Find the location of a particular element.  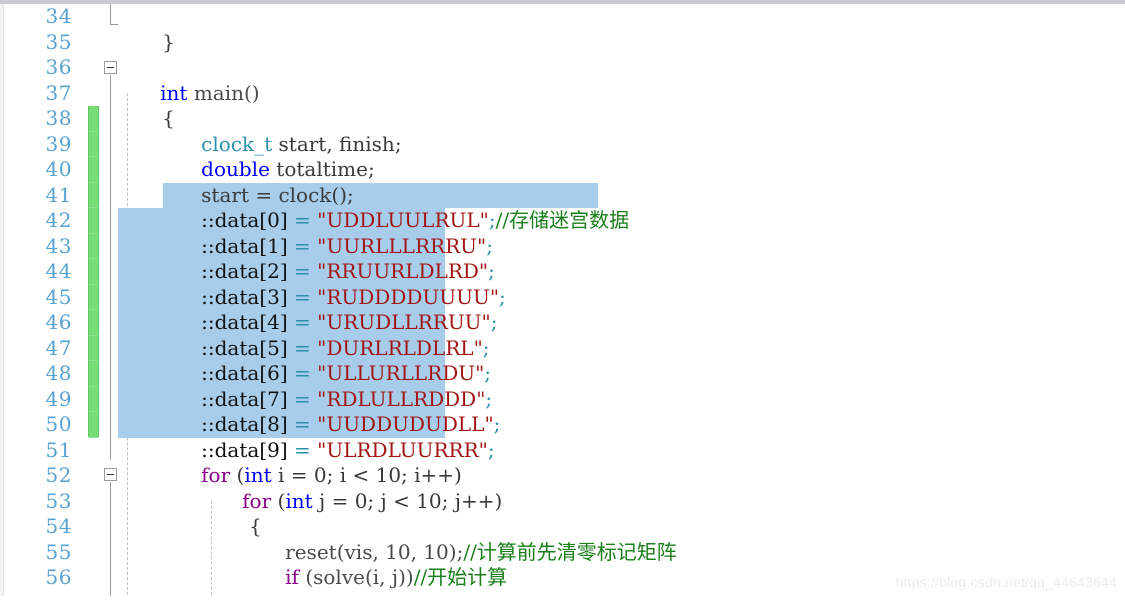

line-number: 55 is located at coordinates (58, 551).